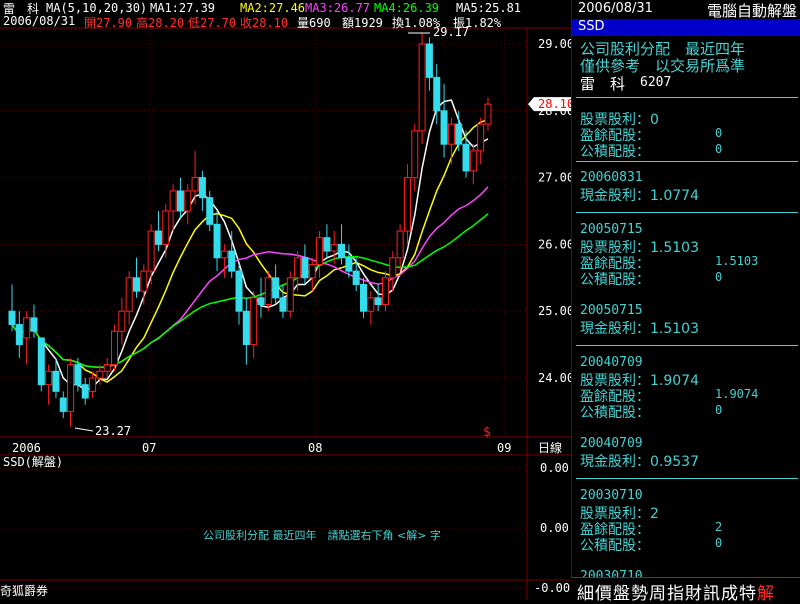  I want to click on amplitude: 振1.82%, so click(477, 23).